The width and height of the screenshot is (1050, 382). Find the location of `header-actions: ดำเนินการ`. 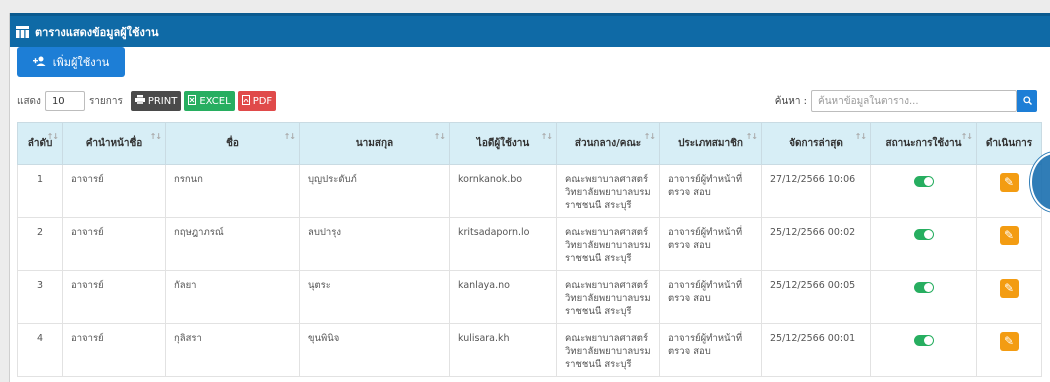

header-actions: ดำเนินการ is located at coordinates (1009, 143).